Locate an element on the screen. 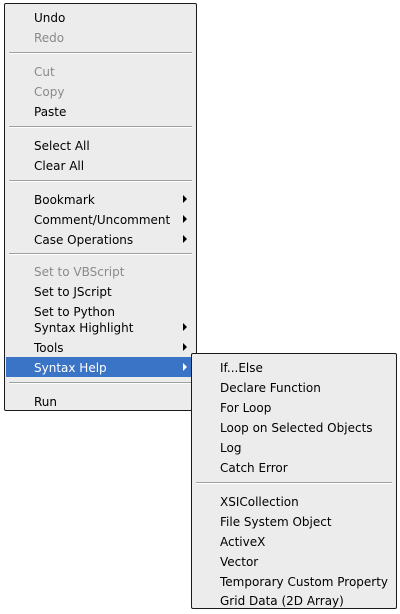 The height and width of the screenshot is (614, 400). submenu-item-grid-data: Grid Data (2D Array) is located at coordinates (294, 600).